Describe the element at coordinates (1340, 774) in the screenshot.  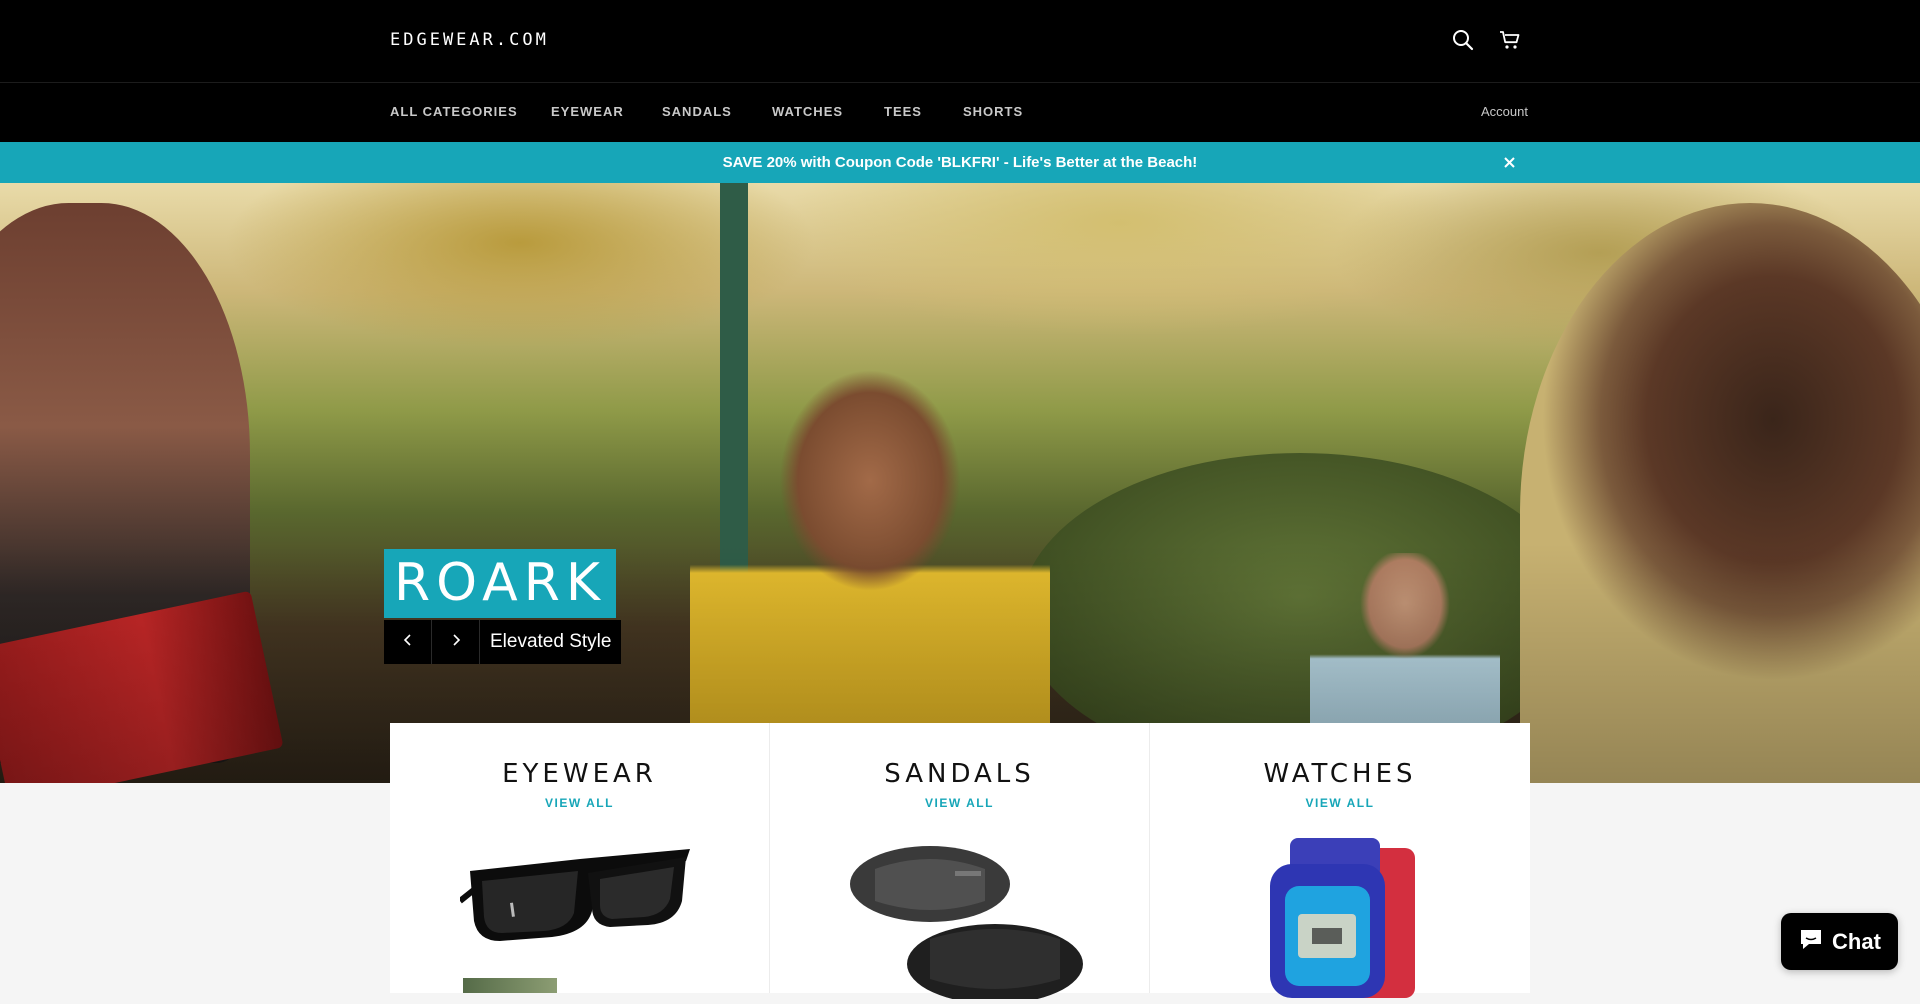
I see `collection-title: WATCHES` at that location.